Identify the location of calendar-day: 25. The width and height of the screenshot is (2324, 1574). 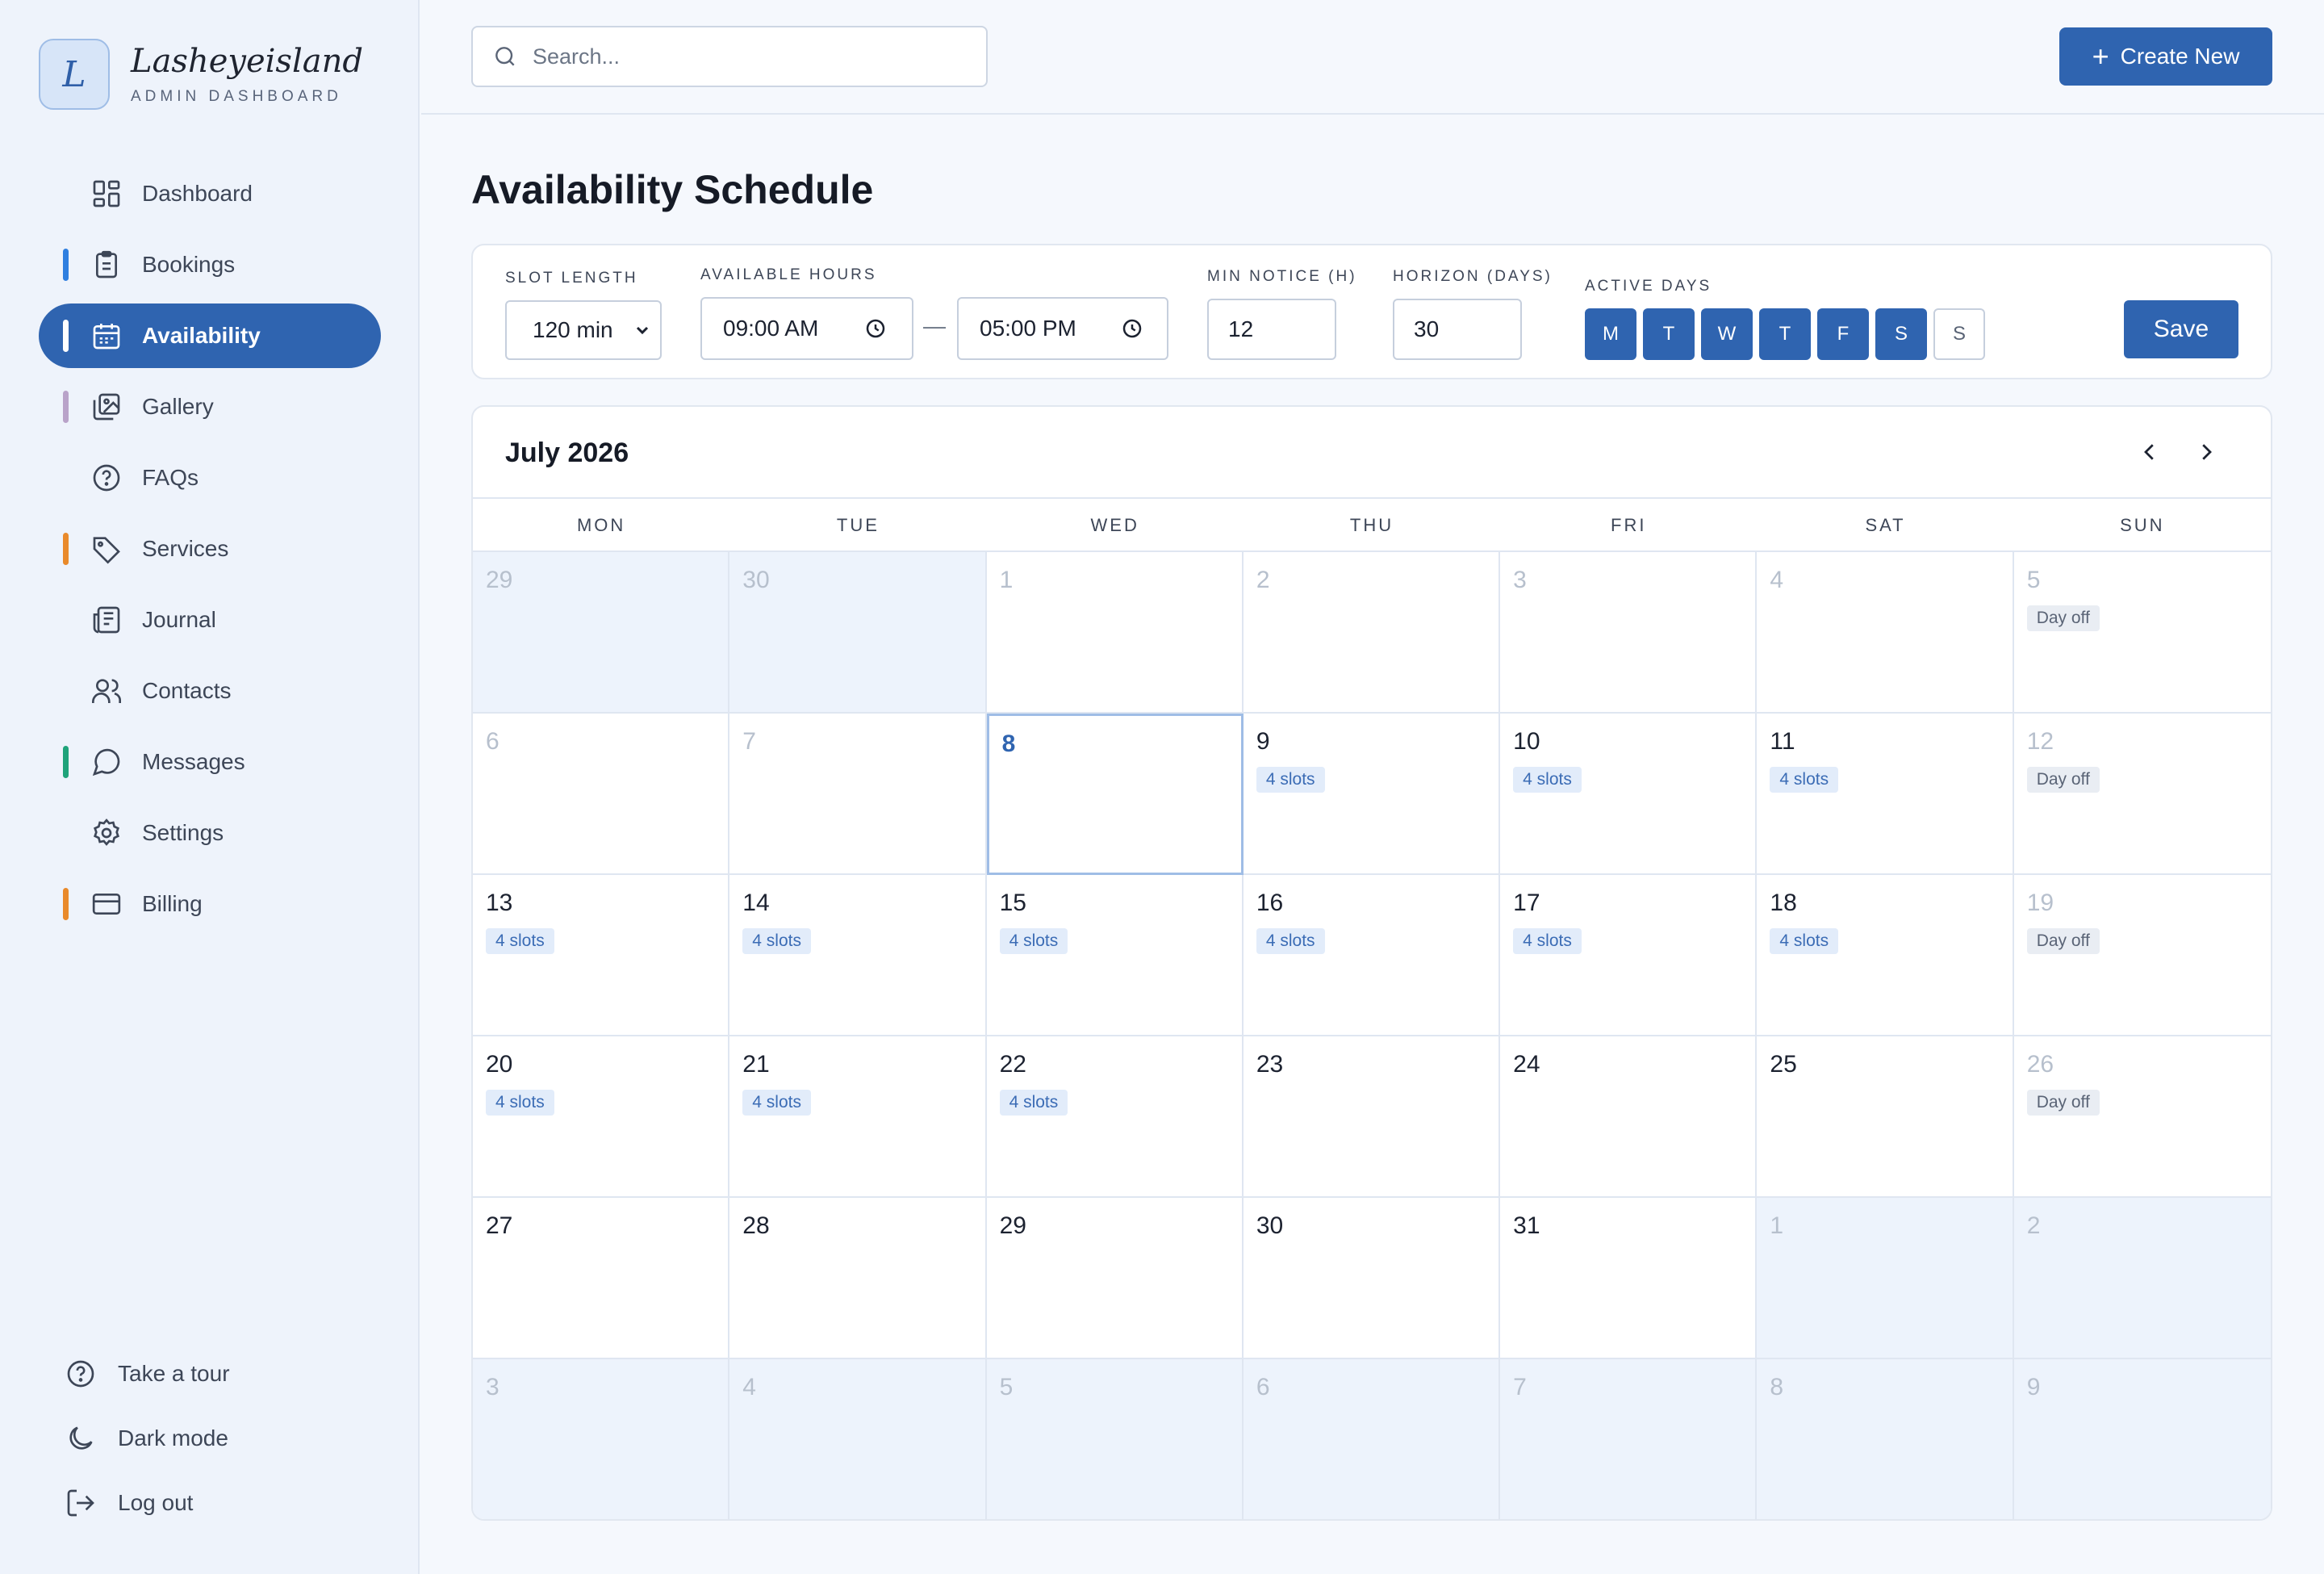
(1886, 1117).